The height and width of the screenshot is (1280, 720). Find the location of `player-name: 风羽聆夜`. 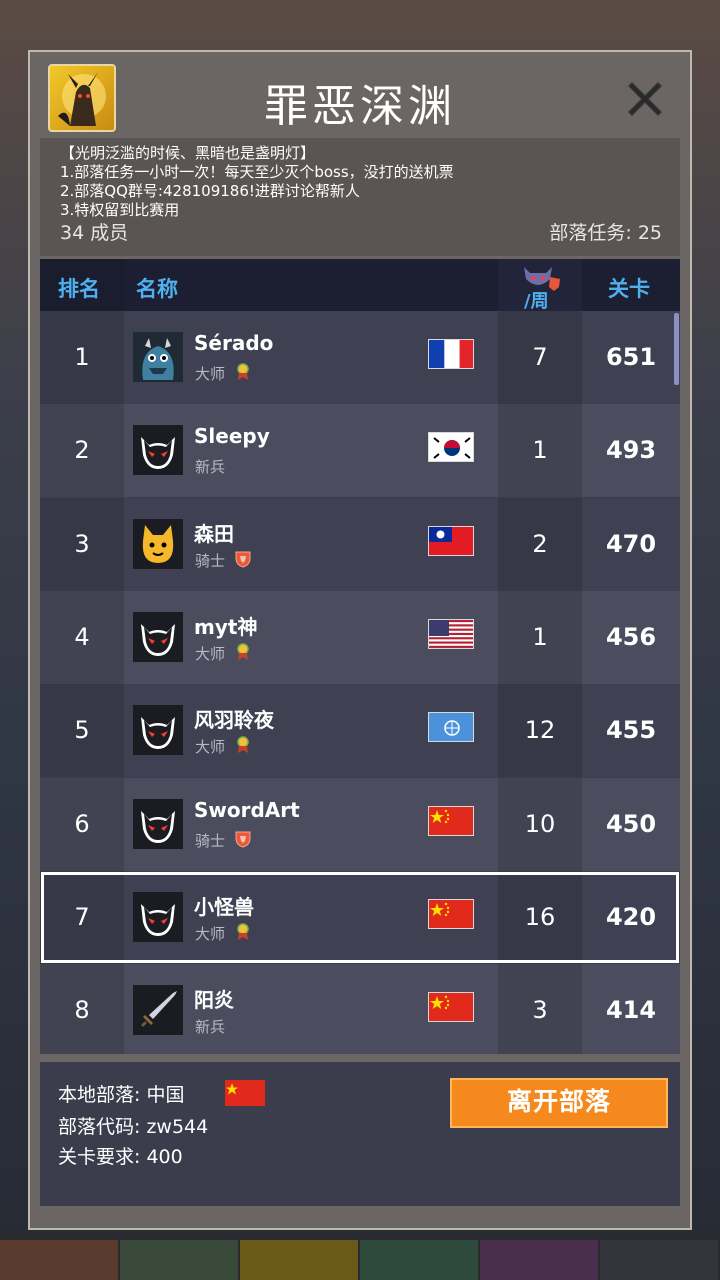

player-name: 风羽聆夜 is located at coordinates (234, 718).